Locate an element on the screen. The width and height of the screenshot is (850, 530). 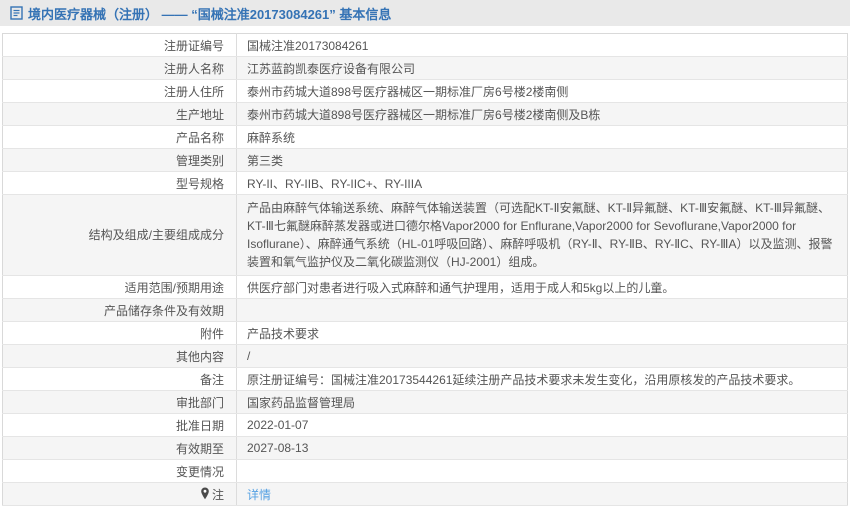
row-value-cell: 第三类 is located at coordinates (542, 160).